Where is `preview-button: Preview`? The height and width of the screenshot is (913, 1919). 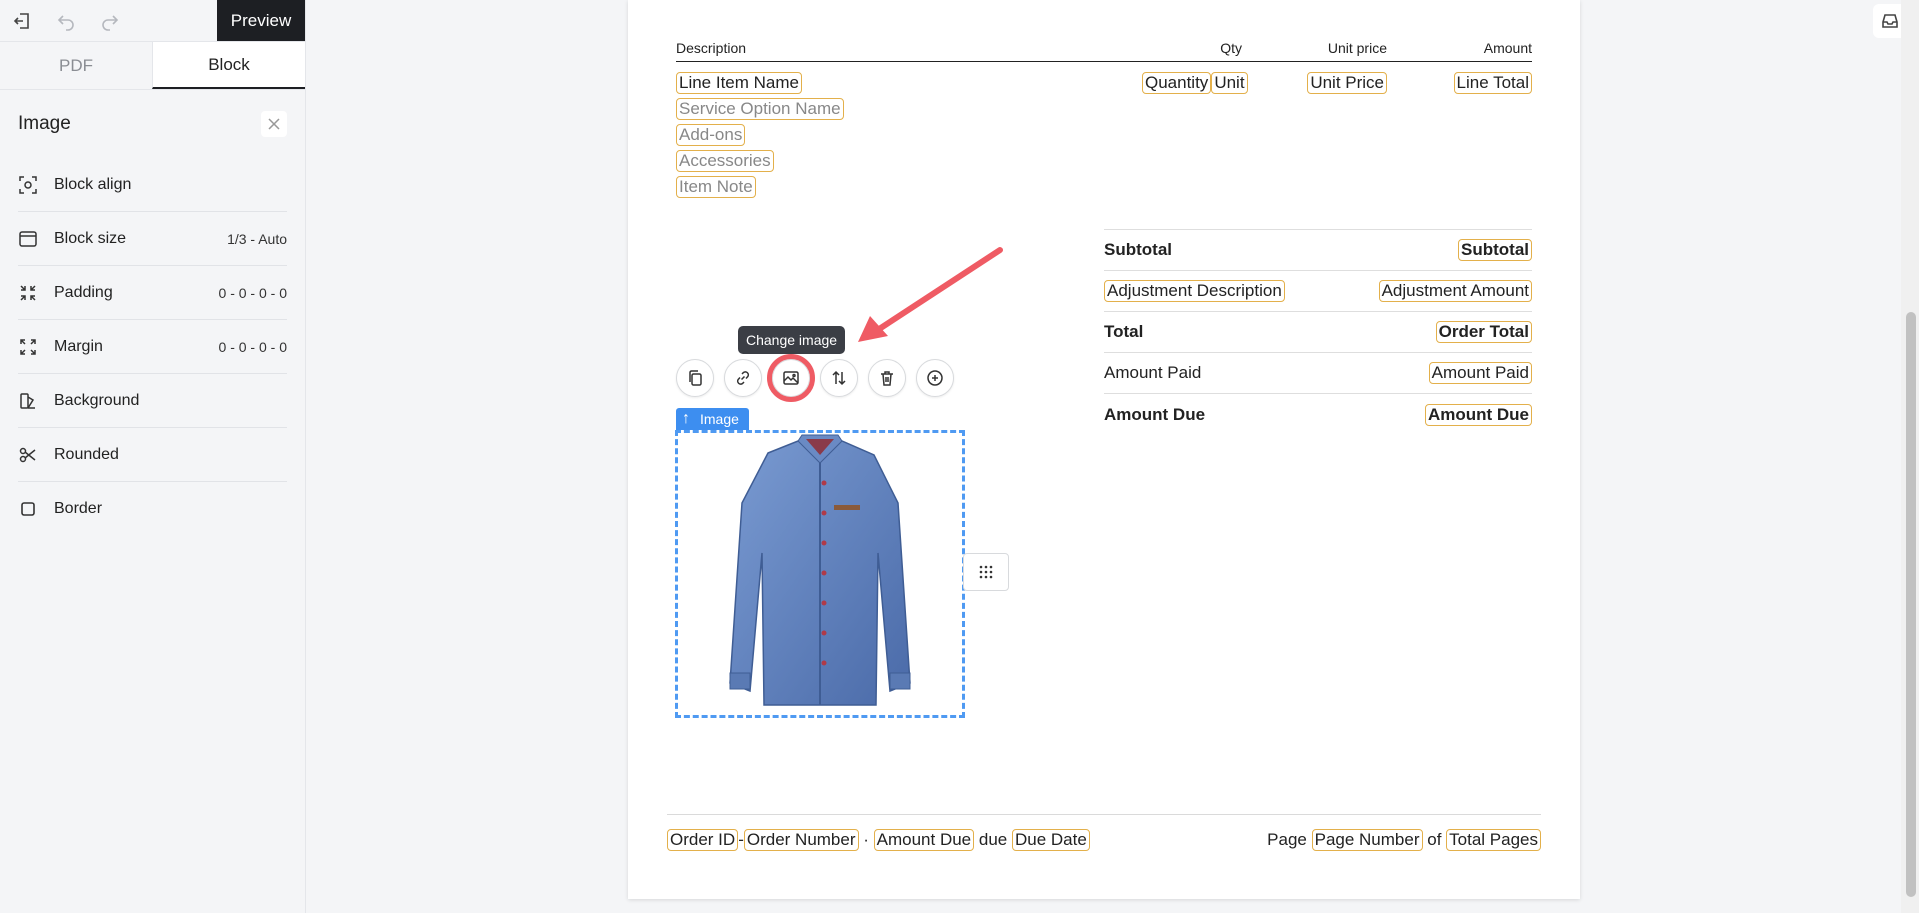 preview-button: Preview is located at coordinates (261, 20).